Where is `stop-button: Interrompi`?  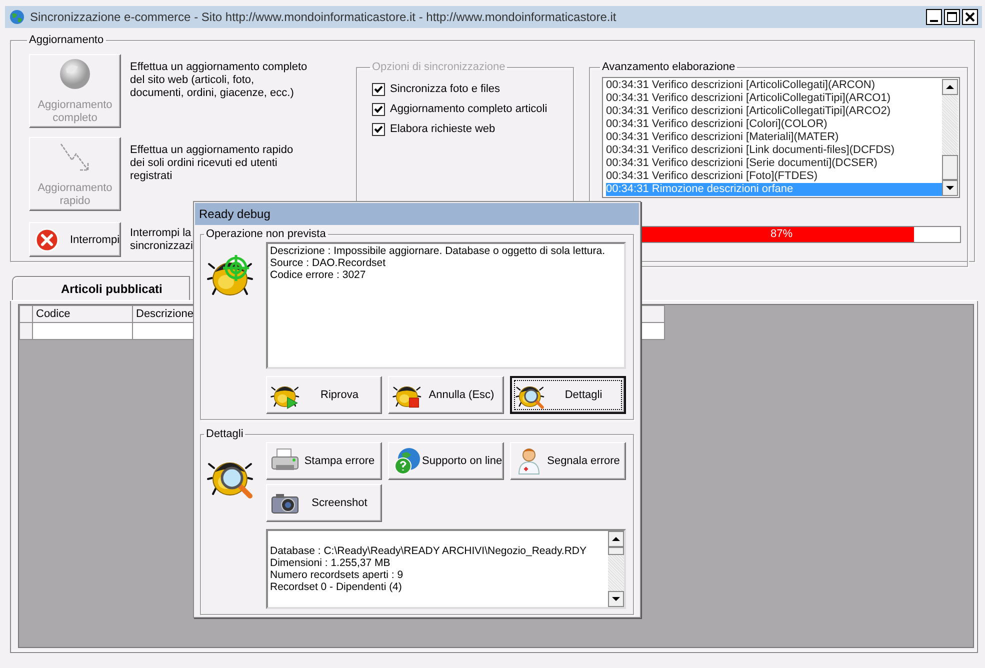 stop-button: Interrompi is located at coordinates (75, 239).